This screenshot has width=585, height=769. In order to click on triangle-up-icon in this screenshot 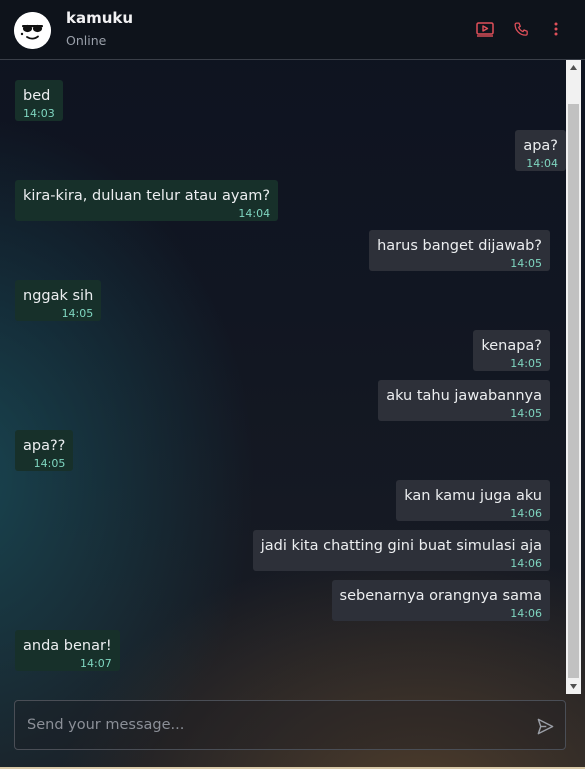, I will do `click(573, 67)`.